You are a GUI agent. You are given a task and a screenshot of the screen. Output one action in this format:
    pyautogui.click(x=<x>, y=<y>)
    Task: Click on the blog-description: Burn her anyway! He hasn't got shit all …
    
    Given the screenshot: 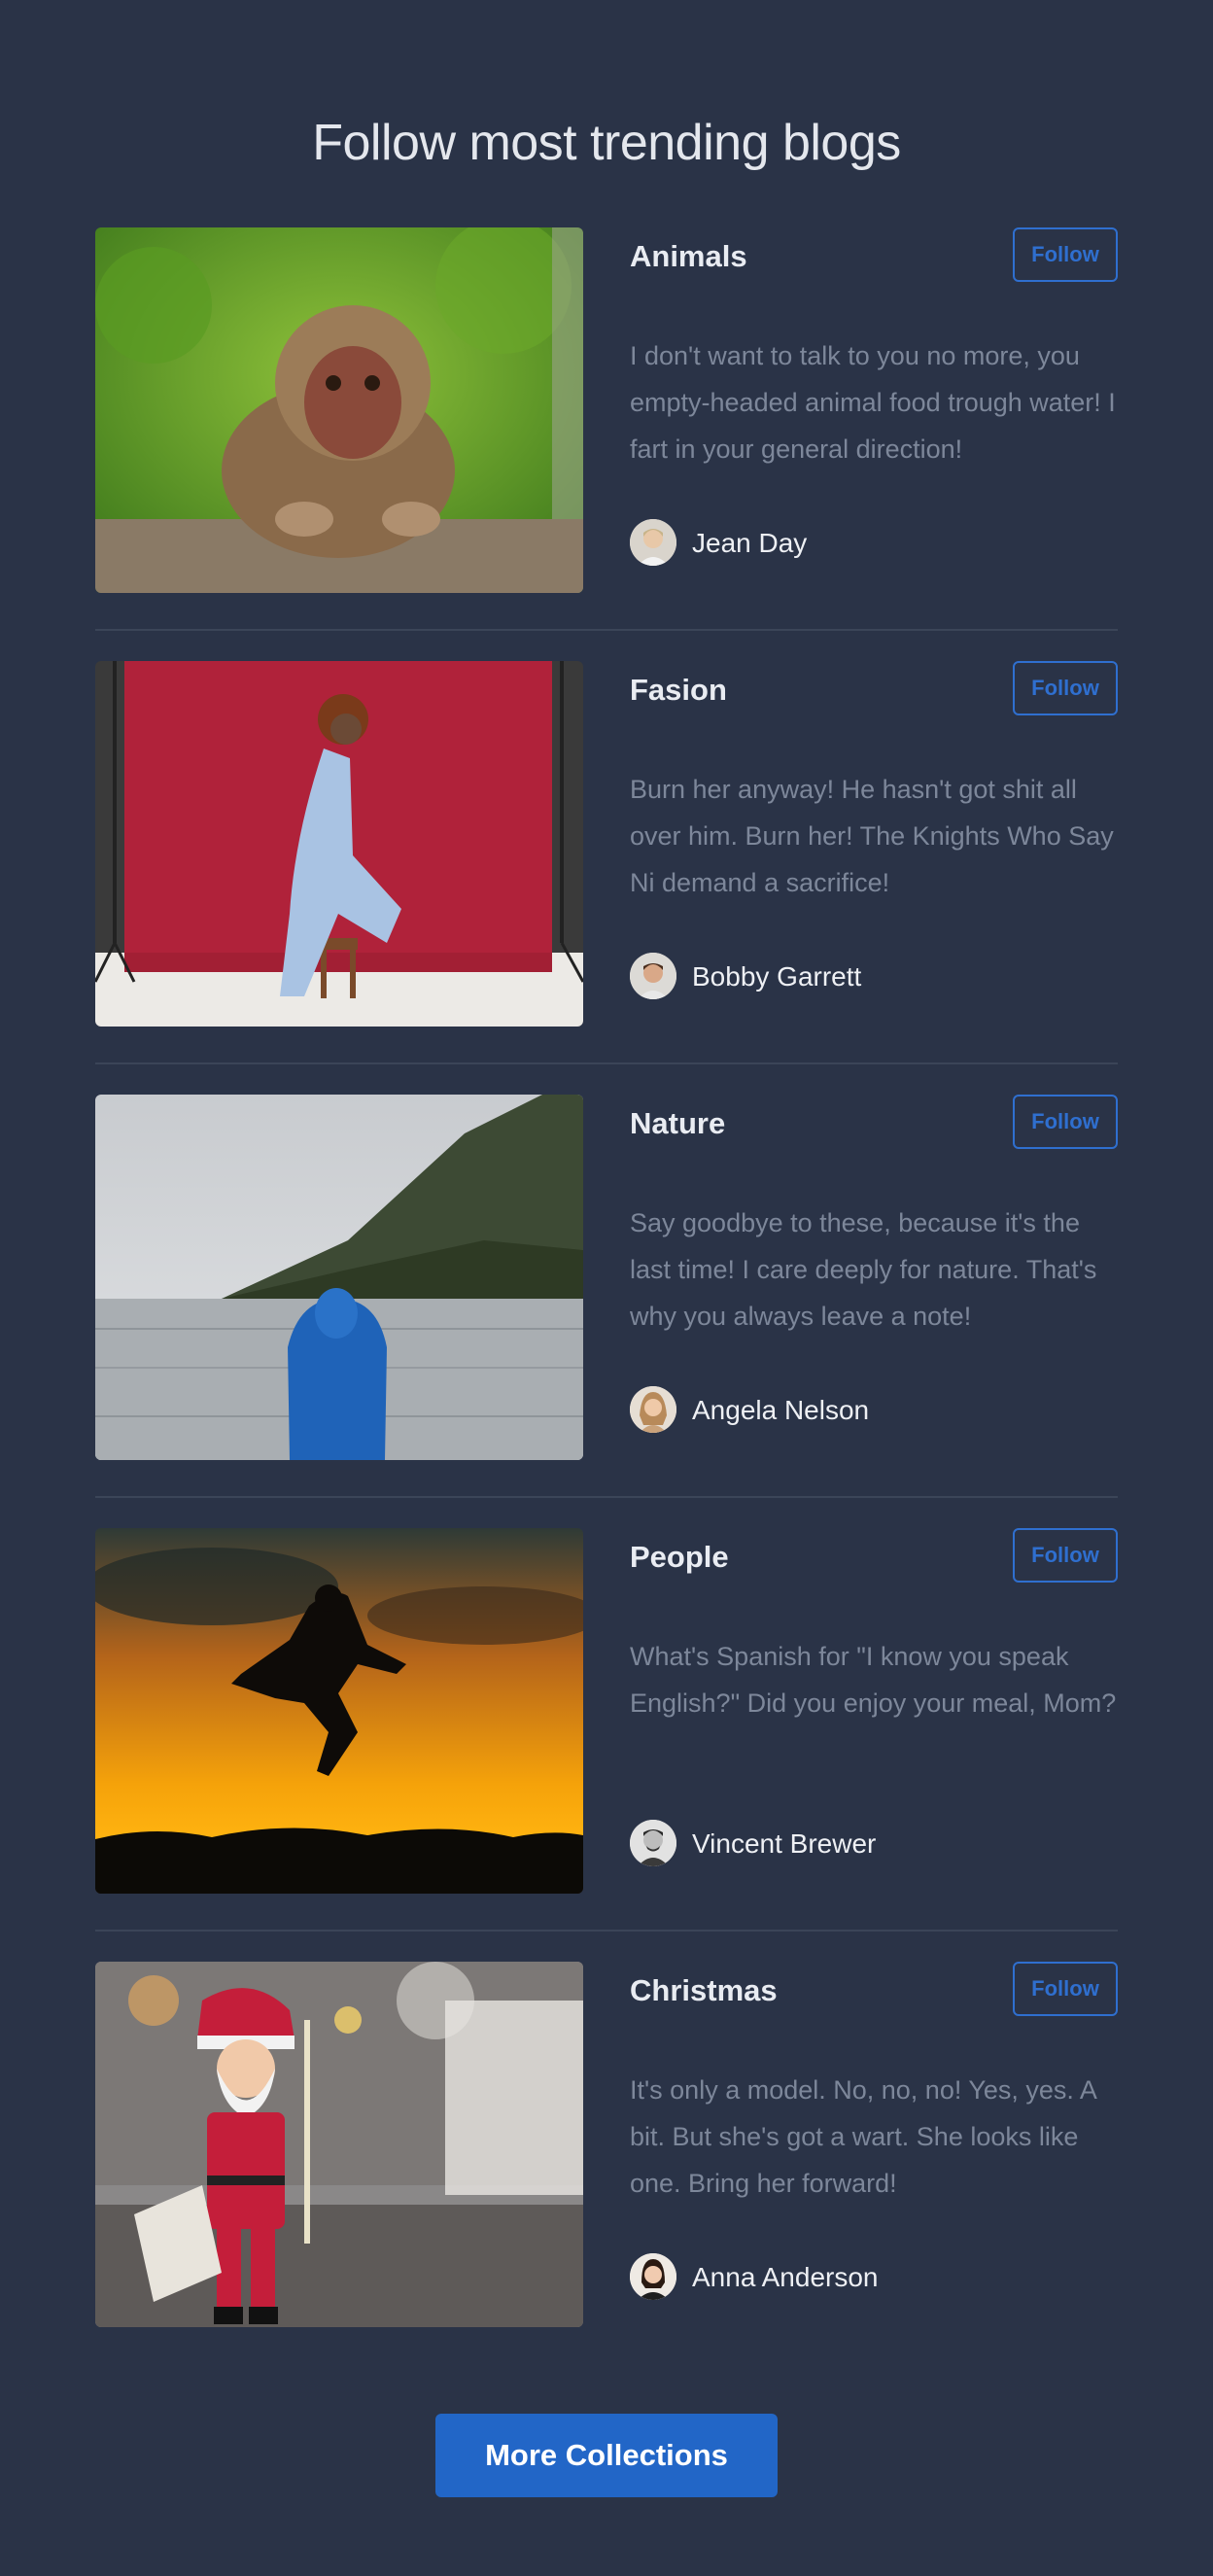 What is the action you would take?
    pyautogui.click(x=872, y=836)
    